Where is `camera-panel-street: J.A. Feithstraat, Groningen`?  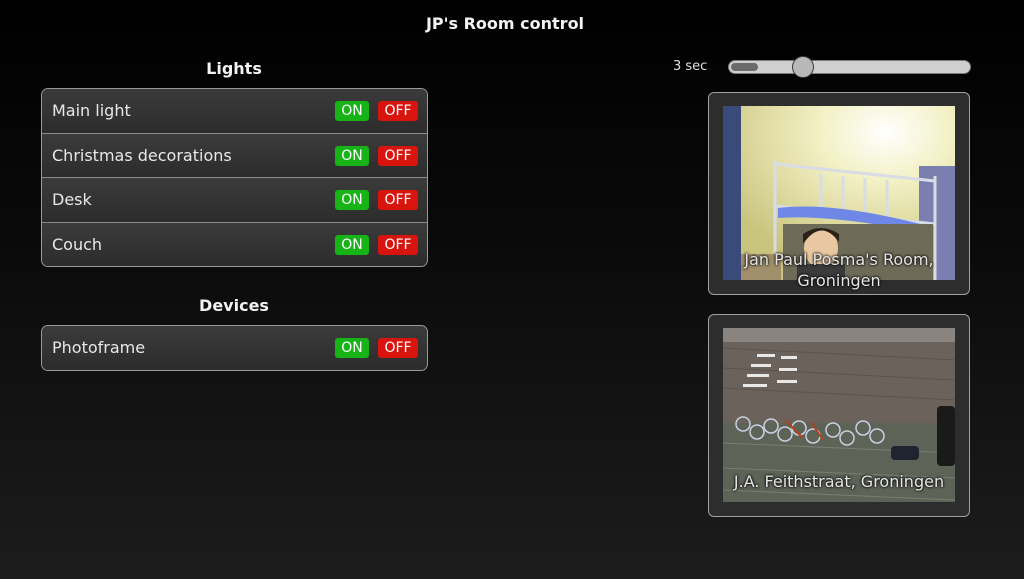
camera-panel-street: J.A. Feithstraat, Groningen is located at coordinates (839, 415).